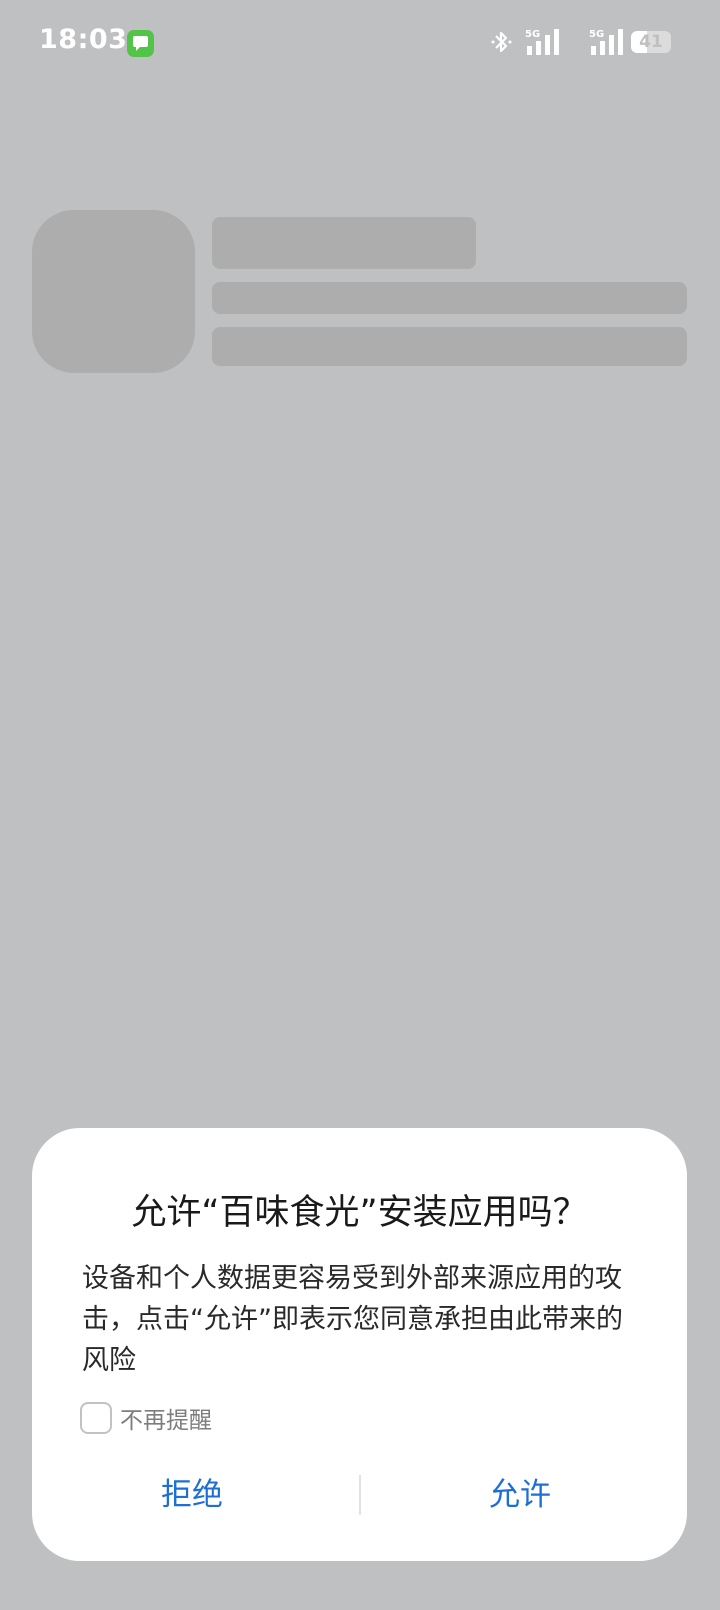 This screenshot has width=720, height=1610. Describe the element at coordinates (359, 1213) in the screenshot. I see `dialog-title: 允许“百味食光”安装应用吗？` at that location.